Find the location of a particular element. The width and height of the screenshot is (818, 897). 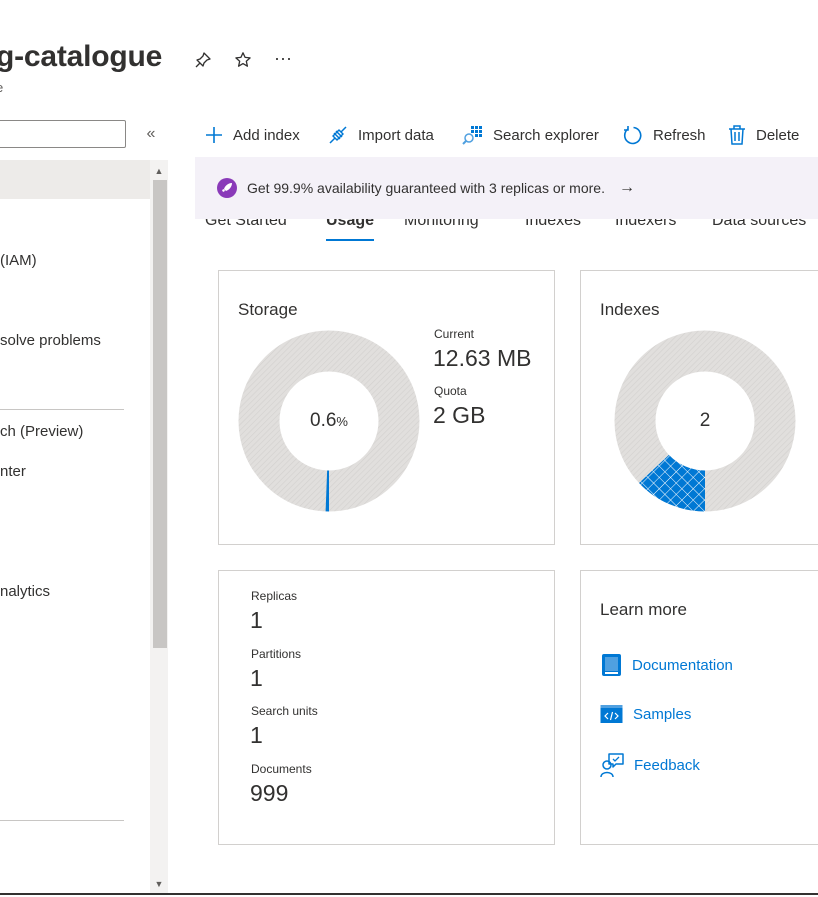

documents-label: Documents is located at coordinates (281, 769).